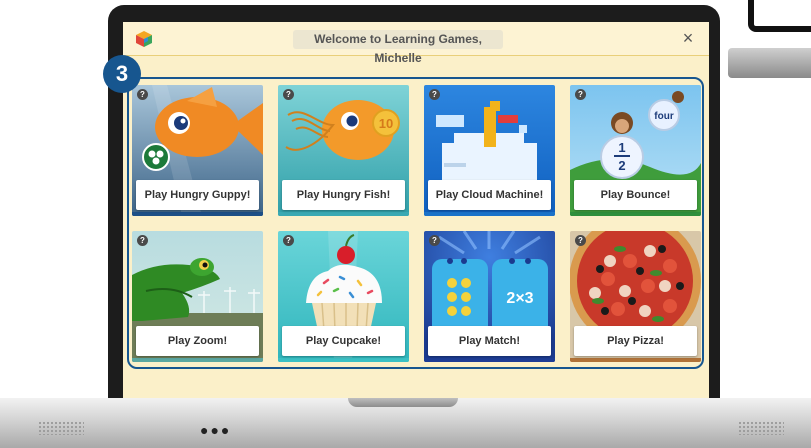 The image size is (811, 448). What do you see at coordinates (664, 116) in the screenshot?
I see `bounce-word-text: four` at bounding box center [664, 116].